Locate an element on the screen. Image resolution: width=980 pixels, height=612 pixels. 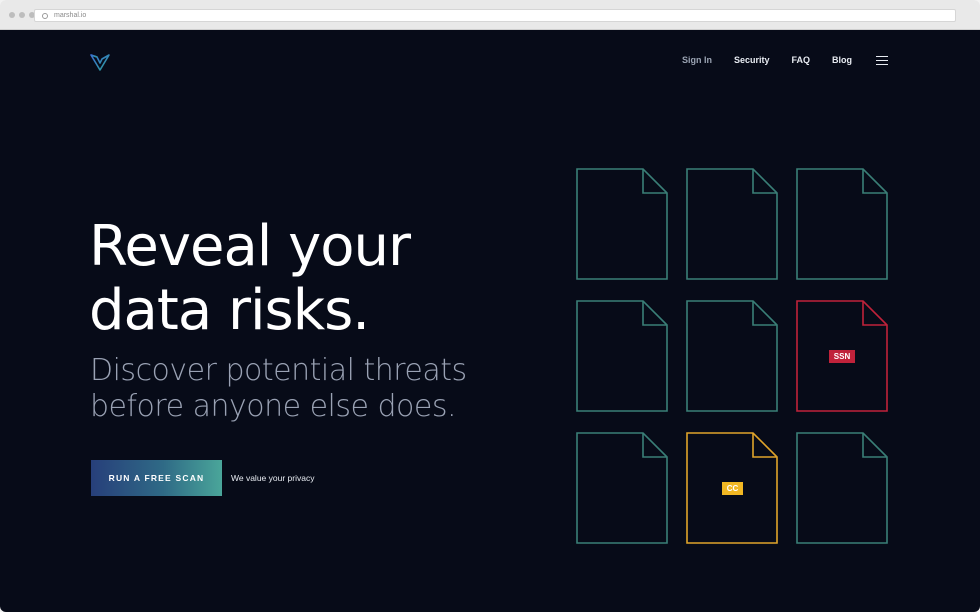
url-text: marshal.io is located at coordinates (70, 15).